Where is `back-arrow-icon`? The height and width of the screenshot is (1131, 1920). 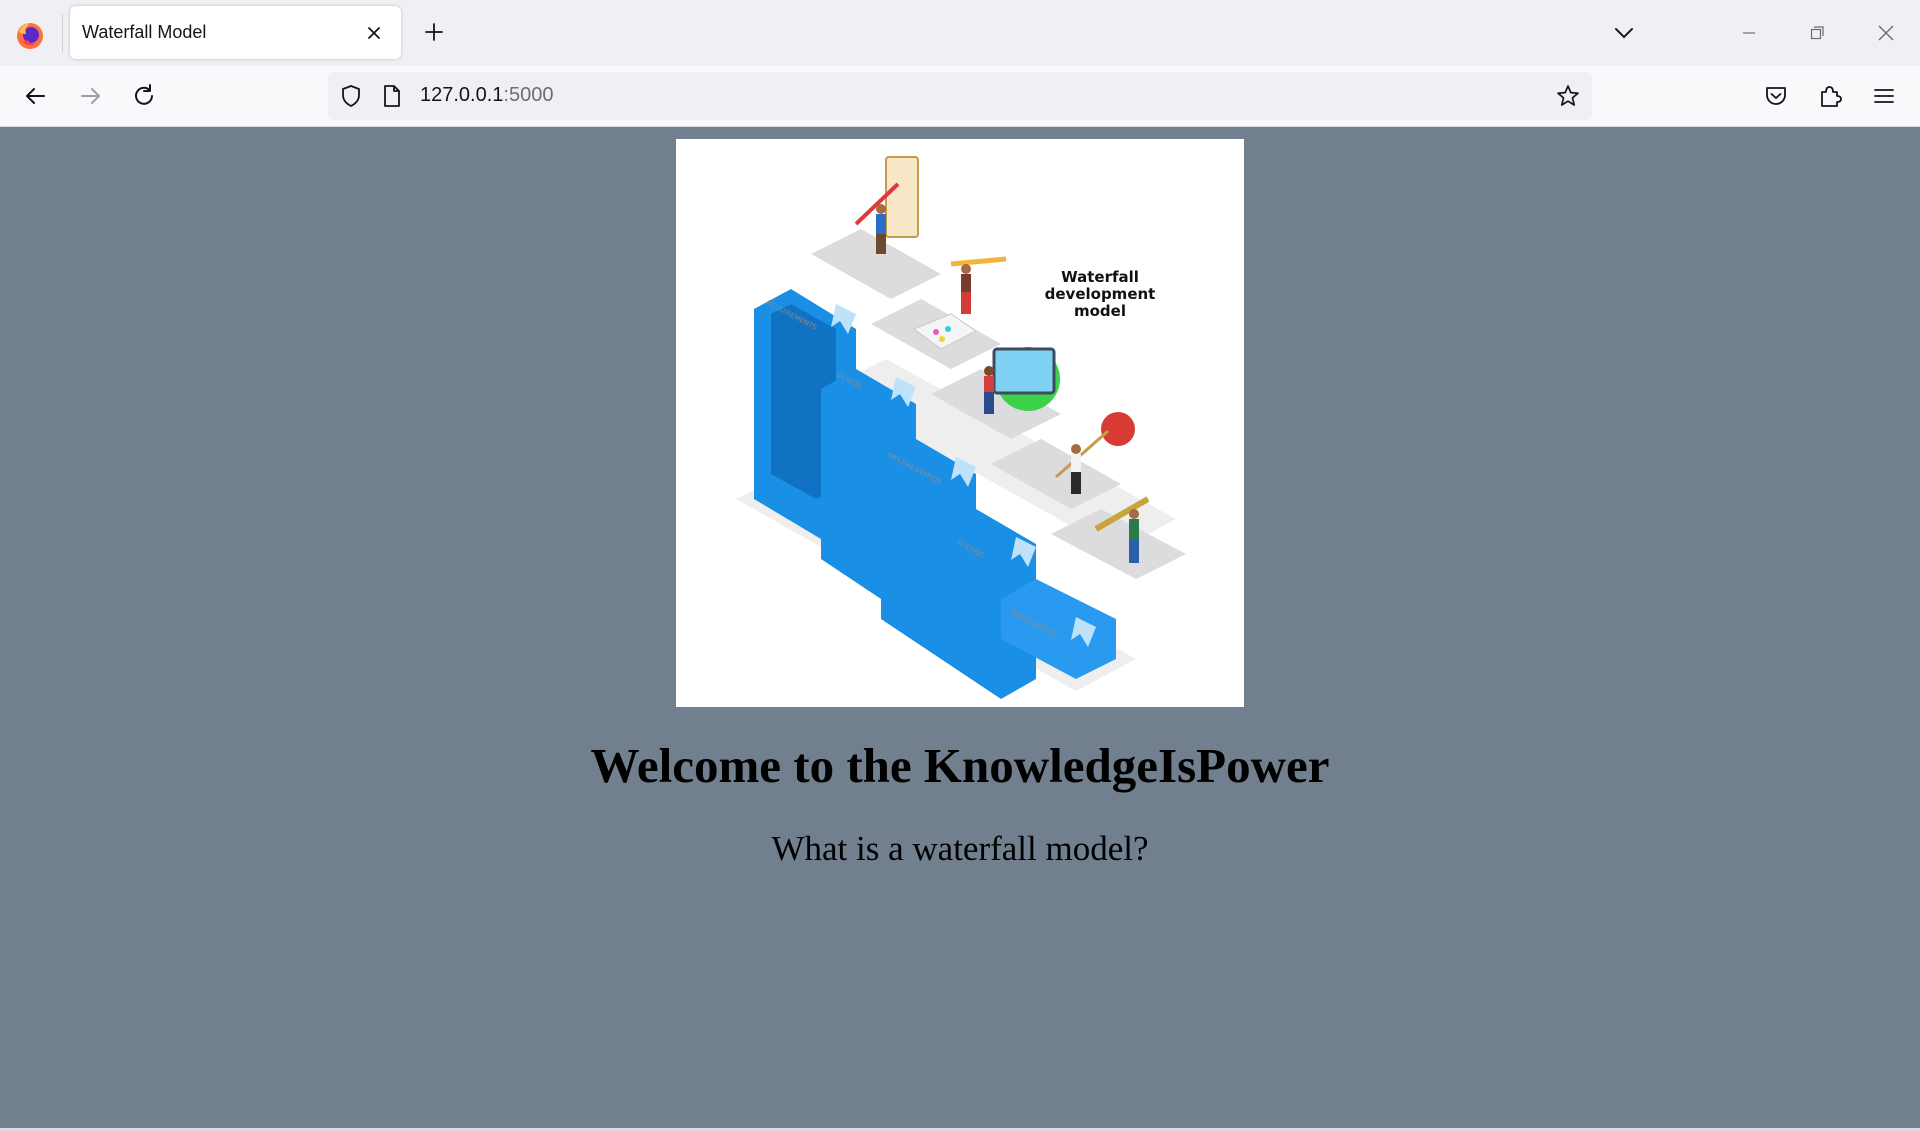 back-arrow-icon is located at coordinates (36, 96).